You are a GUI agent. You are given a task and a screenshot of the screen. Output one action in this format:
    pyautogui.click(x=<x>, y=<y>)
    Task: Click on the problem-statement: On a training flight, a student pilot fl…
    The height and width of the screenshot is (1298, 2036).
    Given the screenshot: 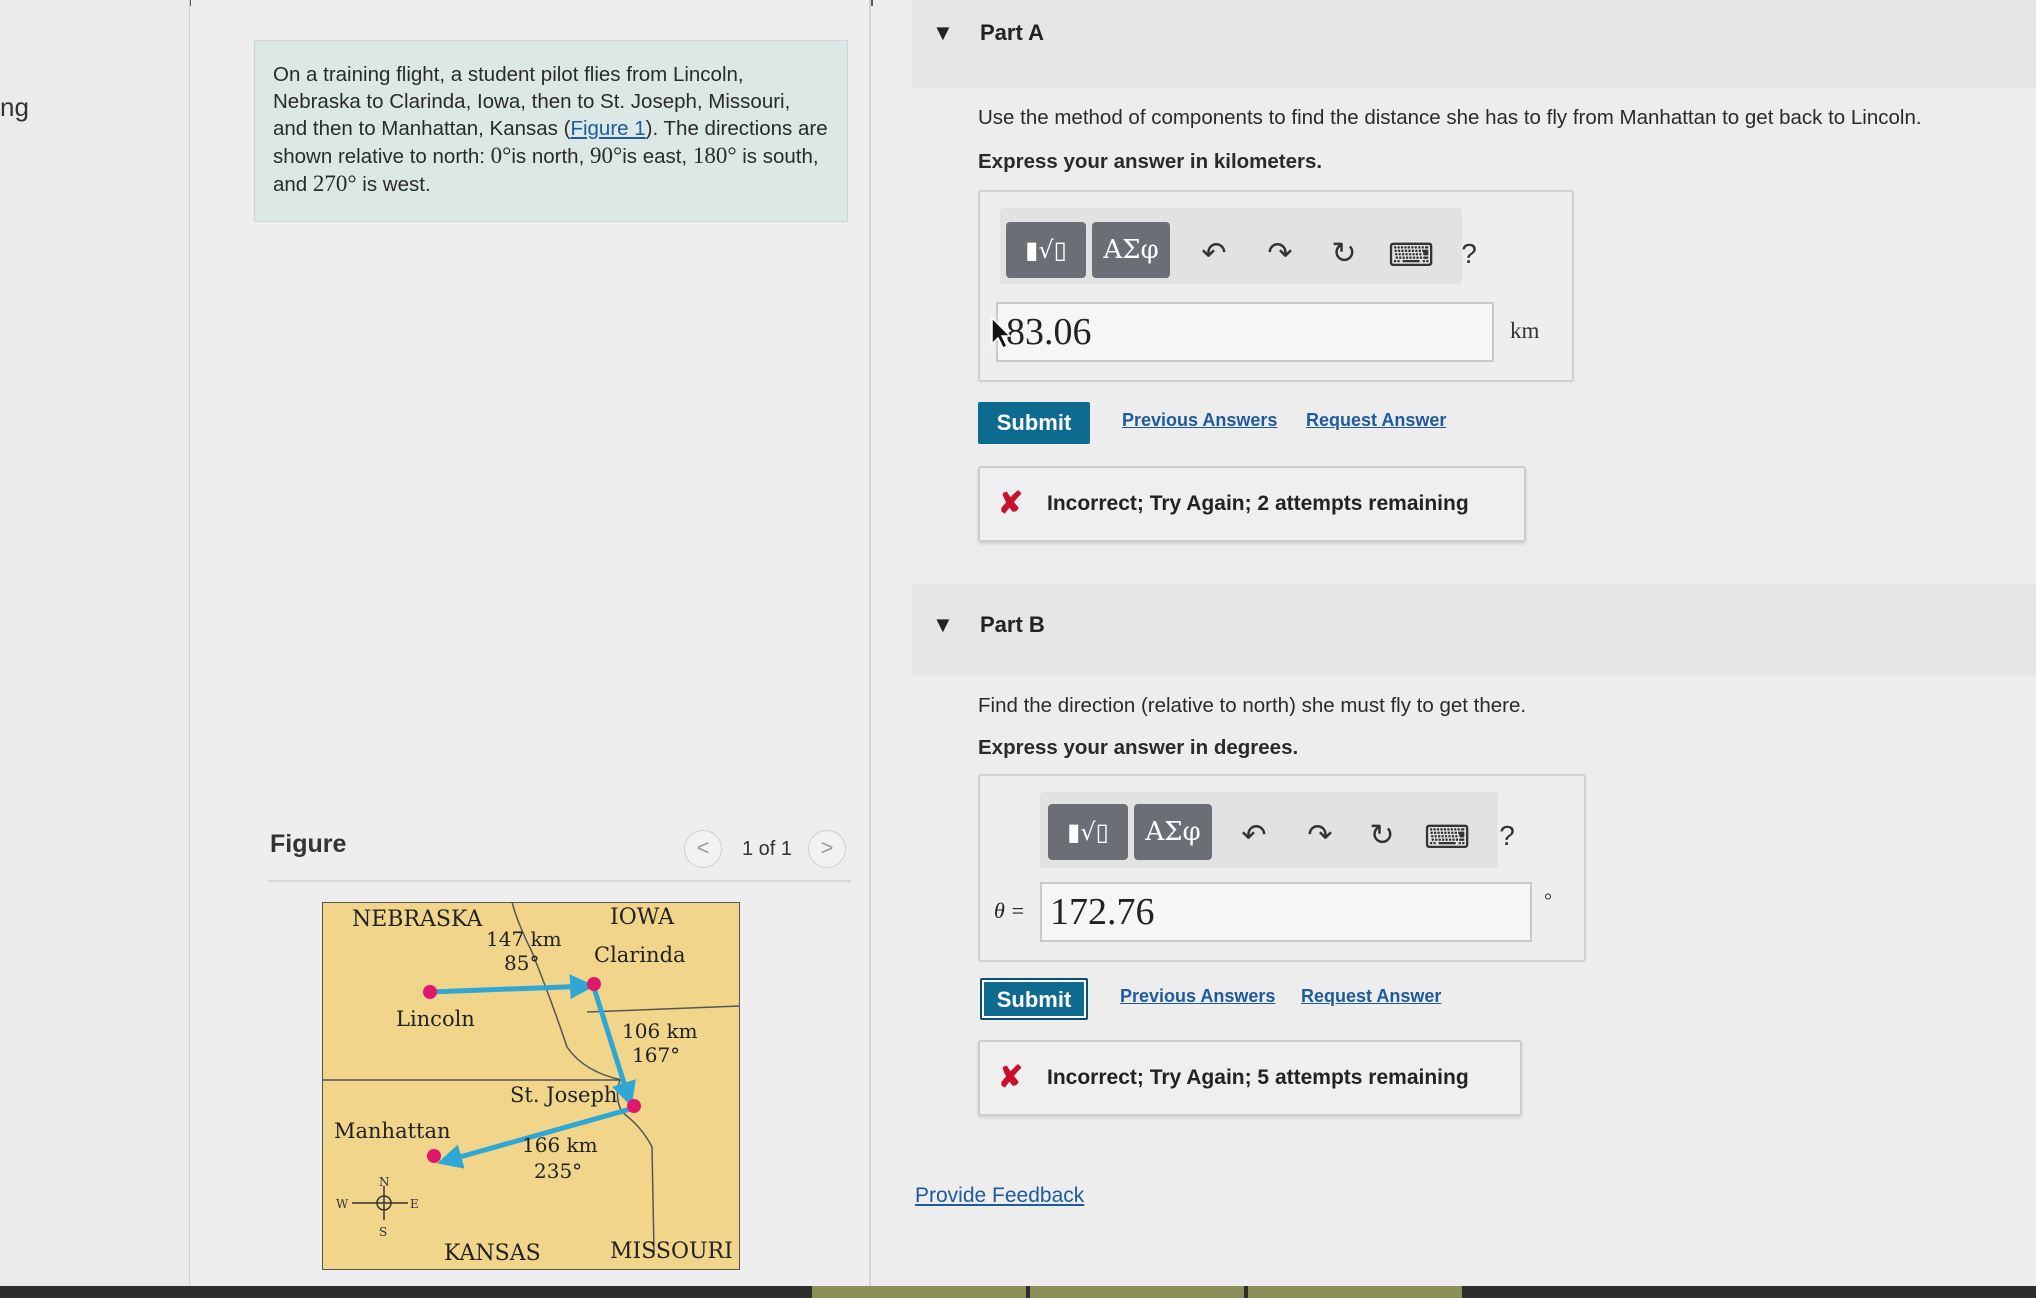 What is the action you would take?
    pyautogui.click(x=551, y=131)
    